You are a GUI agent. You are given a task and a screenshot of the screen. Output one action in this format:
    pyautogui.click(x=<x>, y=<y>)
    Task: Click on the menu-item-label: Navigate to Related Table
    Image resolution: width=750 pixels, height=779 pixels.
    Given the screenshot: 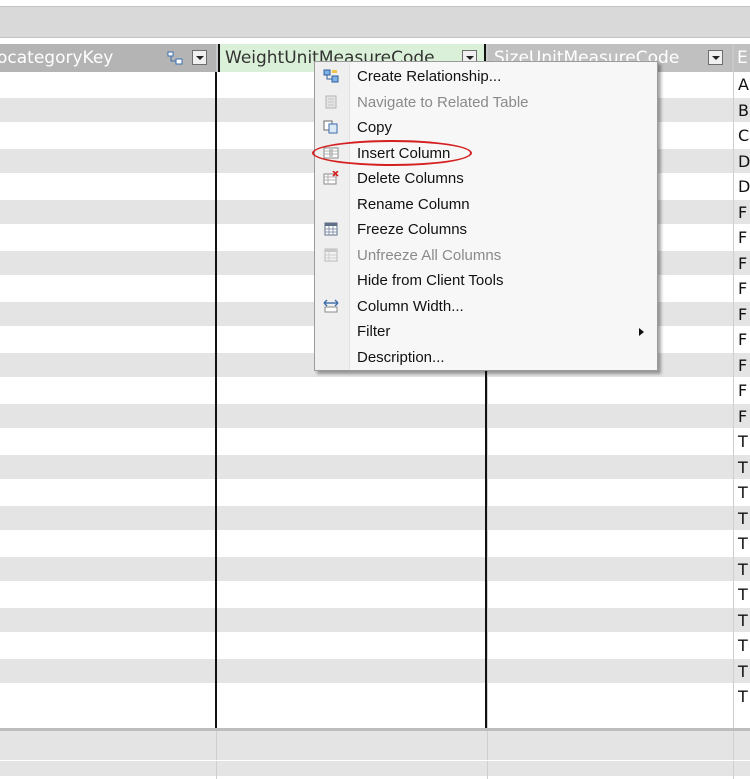 What is the action you would take?
    pyautogui.click(x=443, y=102)
    